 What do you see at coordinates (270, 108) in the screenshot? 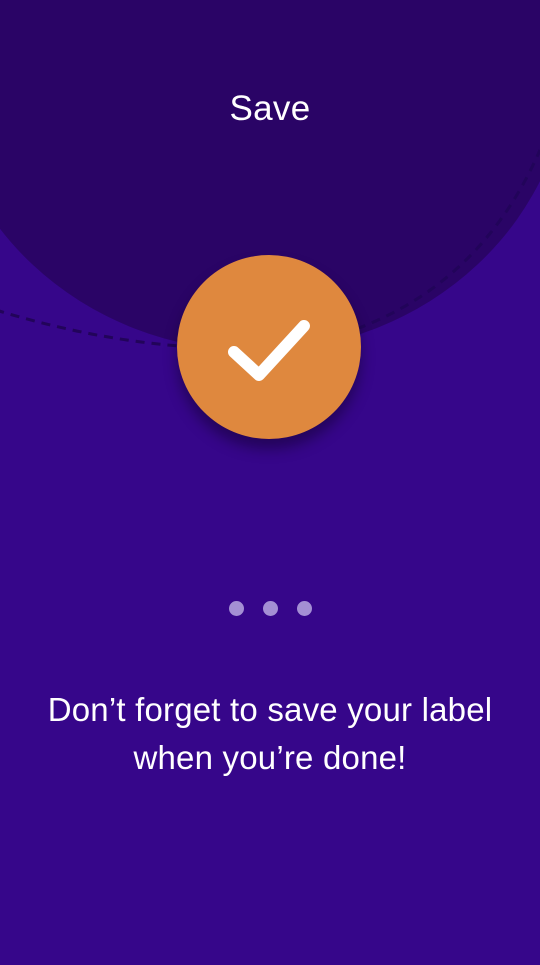
I see `page-title: Save` at bounding box center [270, 108].